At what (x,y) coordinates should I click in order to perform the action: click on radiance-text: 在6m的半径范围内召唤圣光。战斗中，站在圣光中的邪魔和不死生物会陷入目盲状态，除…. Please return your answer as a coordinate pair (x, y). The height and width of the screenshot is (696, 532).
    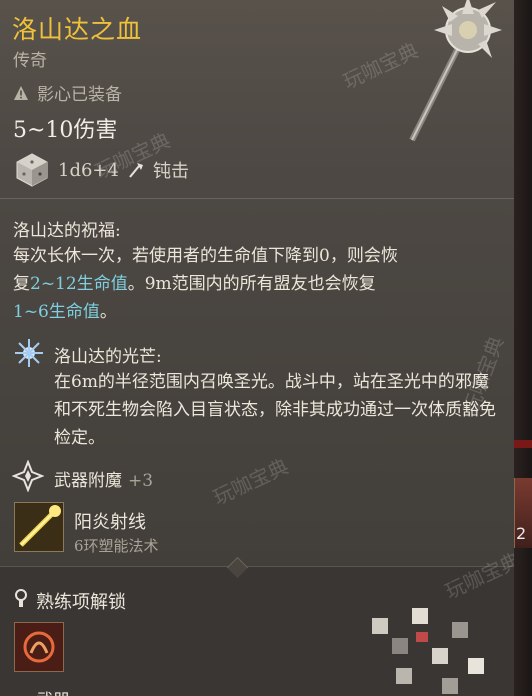
    Looking at the image, I should click on (275, 410).